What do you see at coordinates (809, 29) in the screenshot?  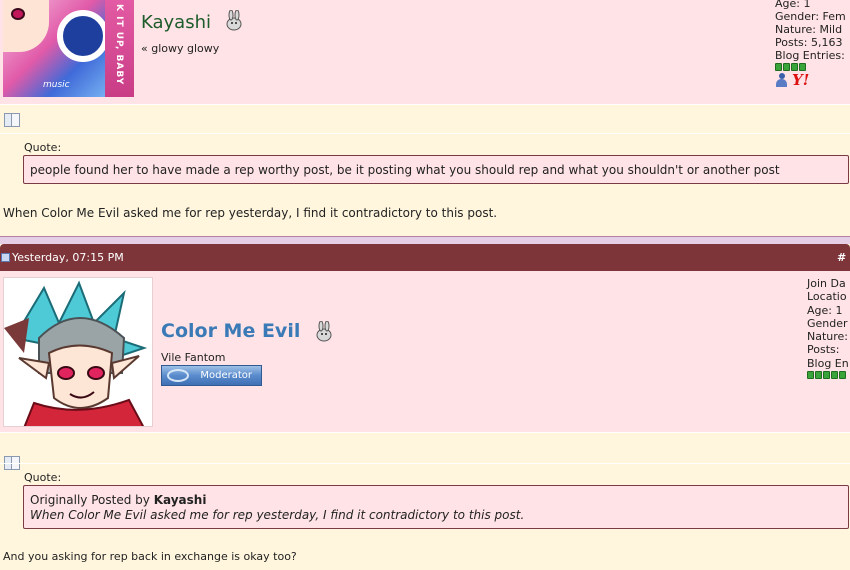 I see `userinfo-line: Nature: Mild` at bounding box center [809, 29].